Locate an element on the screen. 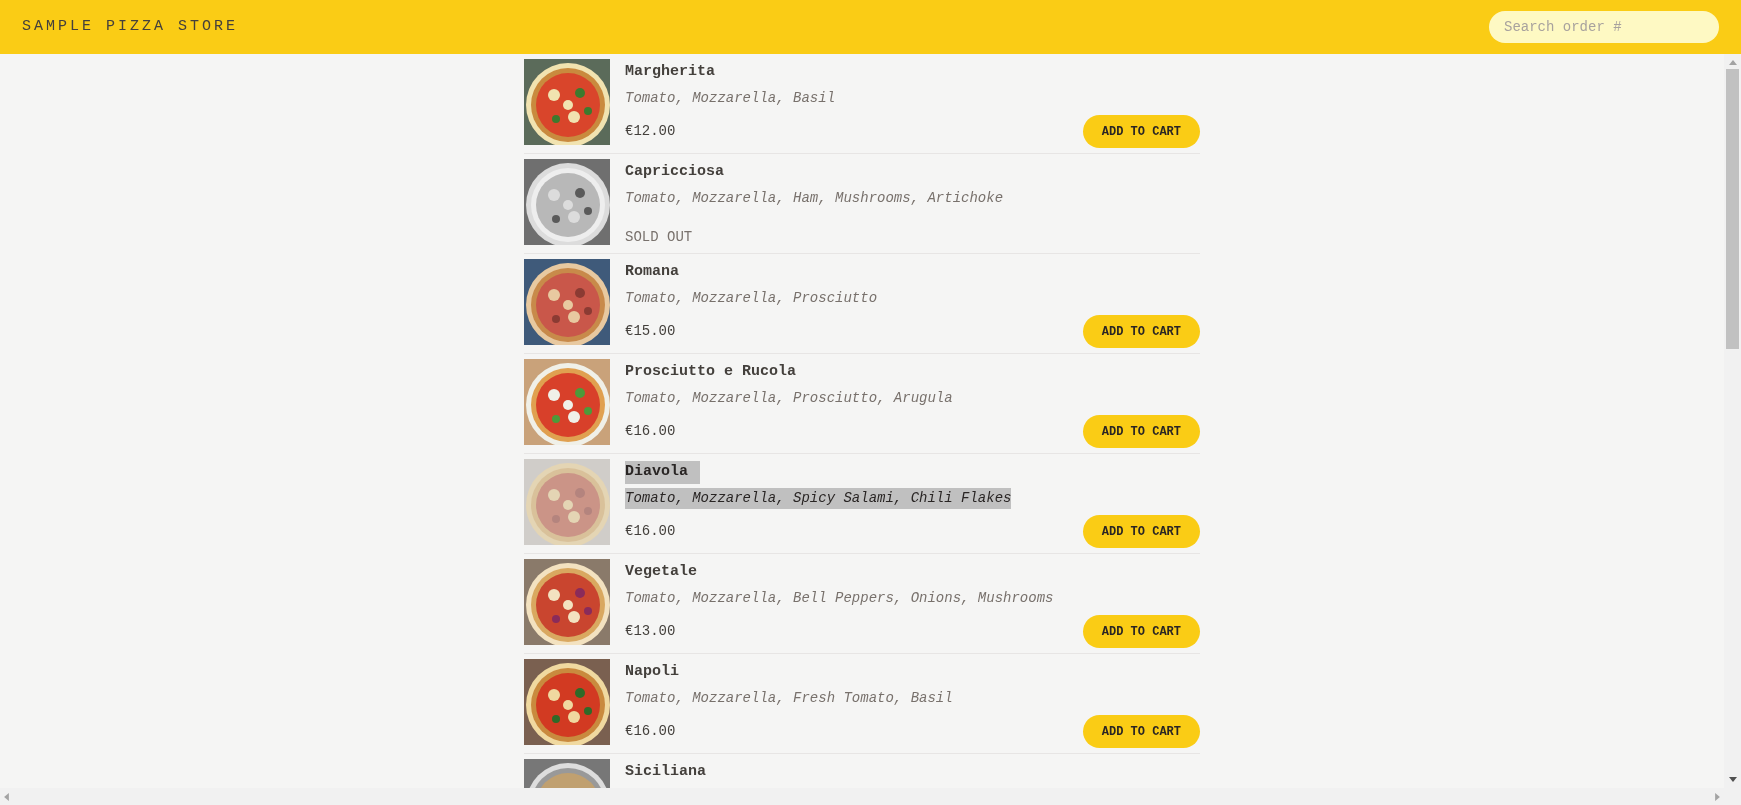 This screenshot has height=805, width=1741. ingredients-text: Tomato, Mozzarella, Bell Peppers, Onions, Mushrooms is located at coordinates (839, 598).